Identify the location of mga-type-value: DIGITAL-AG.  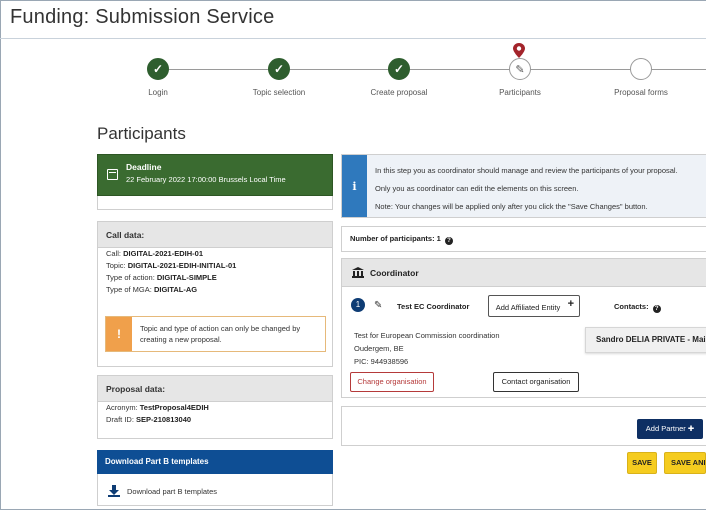
(175, 289).